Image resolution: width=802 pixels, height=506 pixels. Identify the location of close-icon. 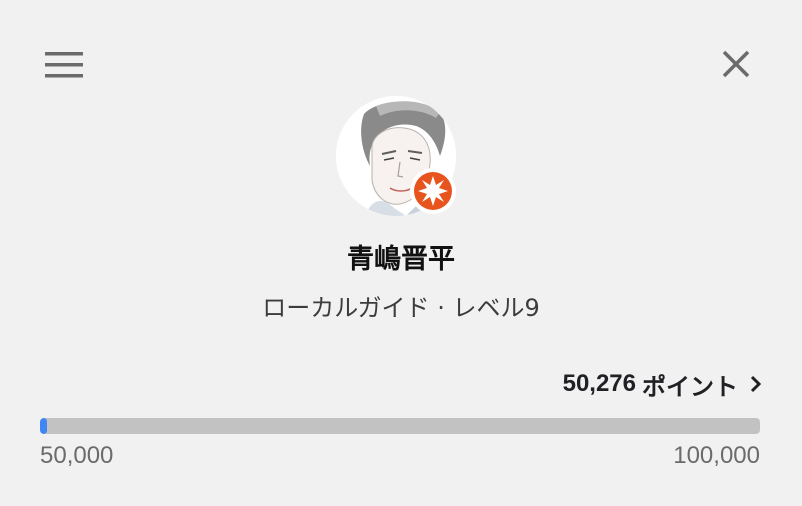
(736, 64).